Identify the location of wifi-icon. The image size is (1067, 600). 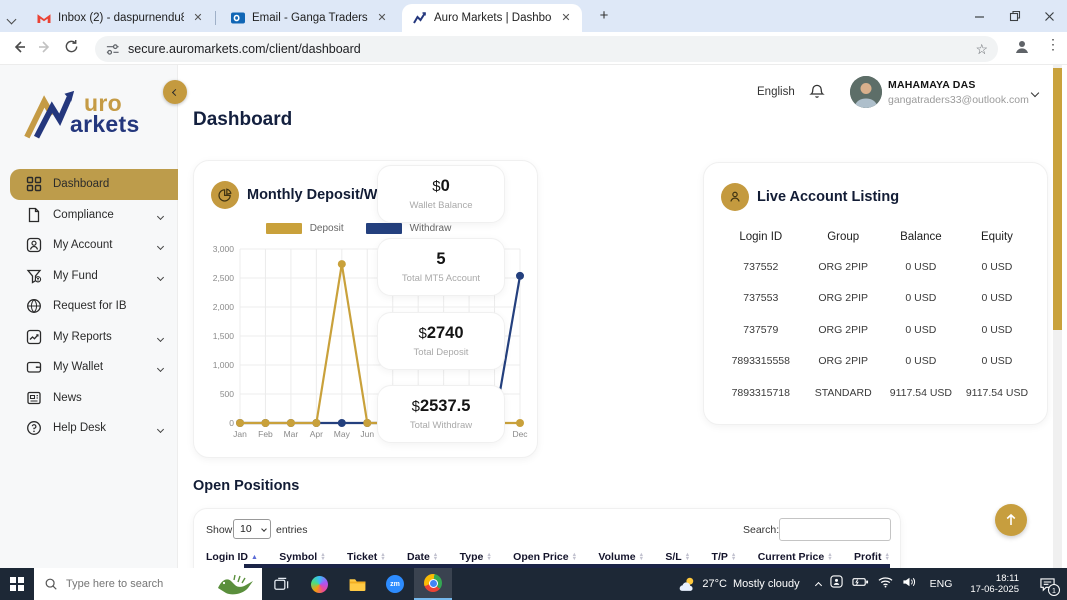
(885, 584).